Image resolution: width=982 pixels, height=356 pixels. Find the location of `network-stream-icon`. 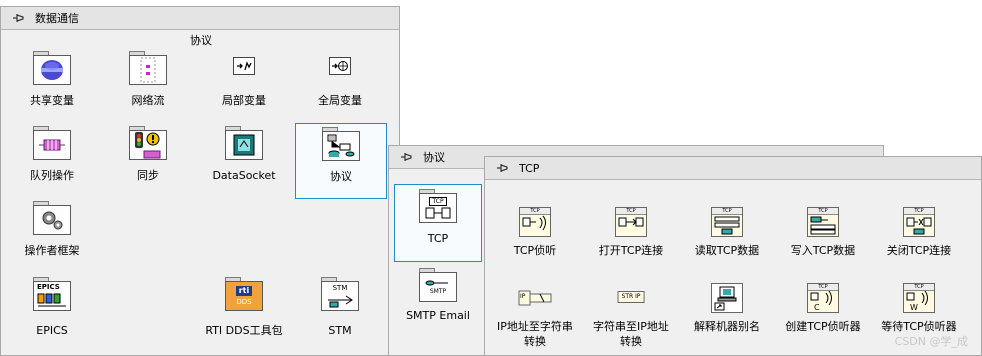

network-stream-icon is located at coordinates (148, 68).